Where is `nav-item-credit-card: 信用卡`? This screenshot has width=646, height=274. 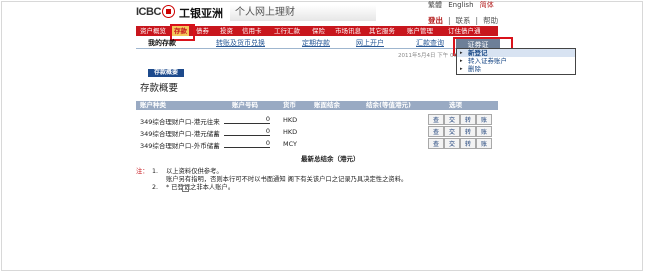 nav-item-credit-card: 信用卡 is located at coordinates (252, 31).